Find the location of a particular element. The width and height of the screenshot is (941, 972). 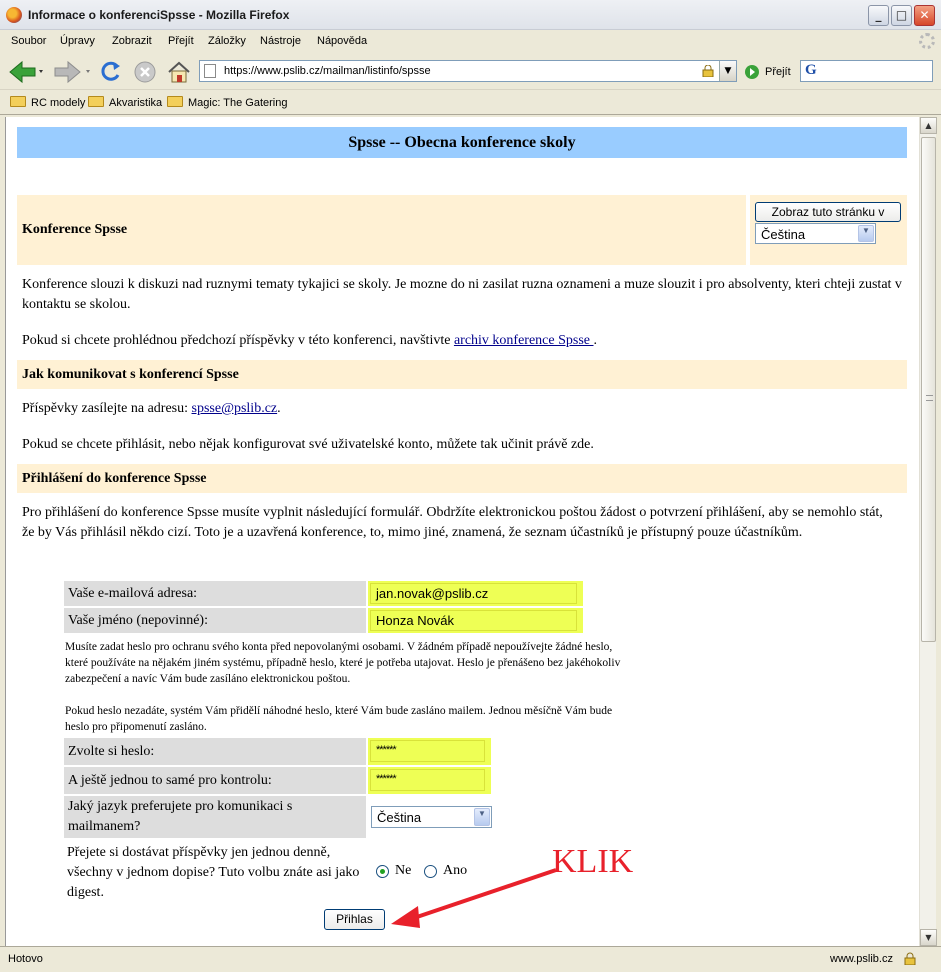

email-cell: jan.novak@pslib.cz is located at coordinates (475, 593).